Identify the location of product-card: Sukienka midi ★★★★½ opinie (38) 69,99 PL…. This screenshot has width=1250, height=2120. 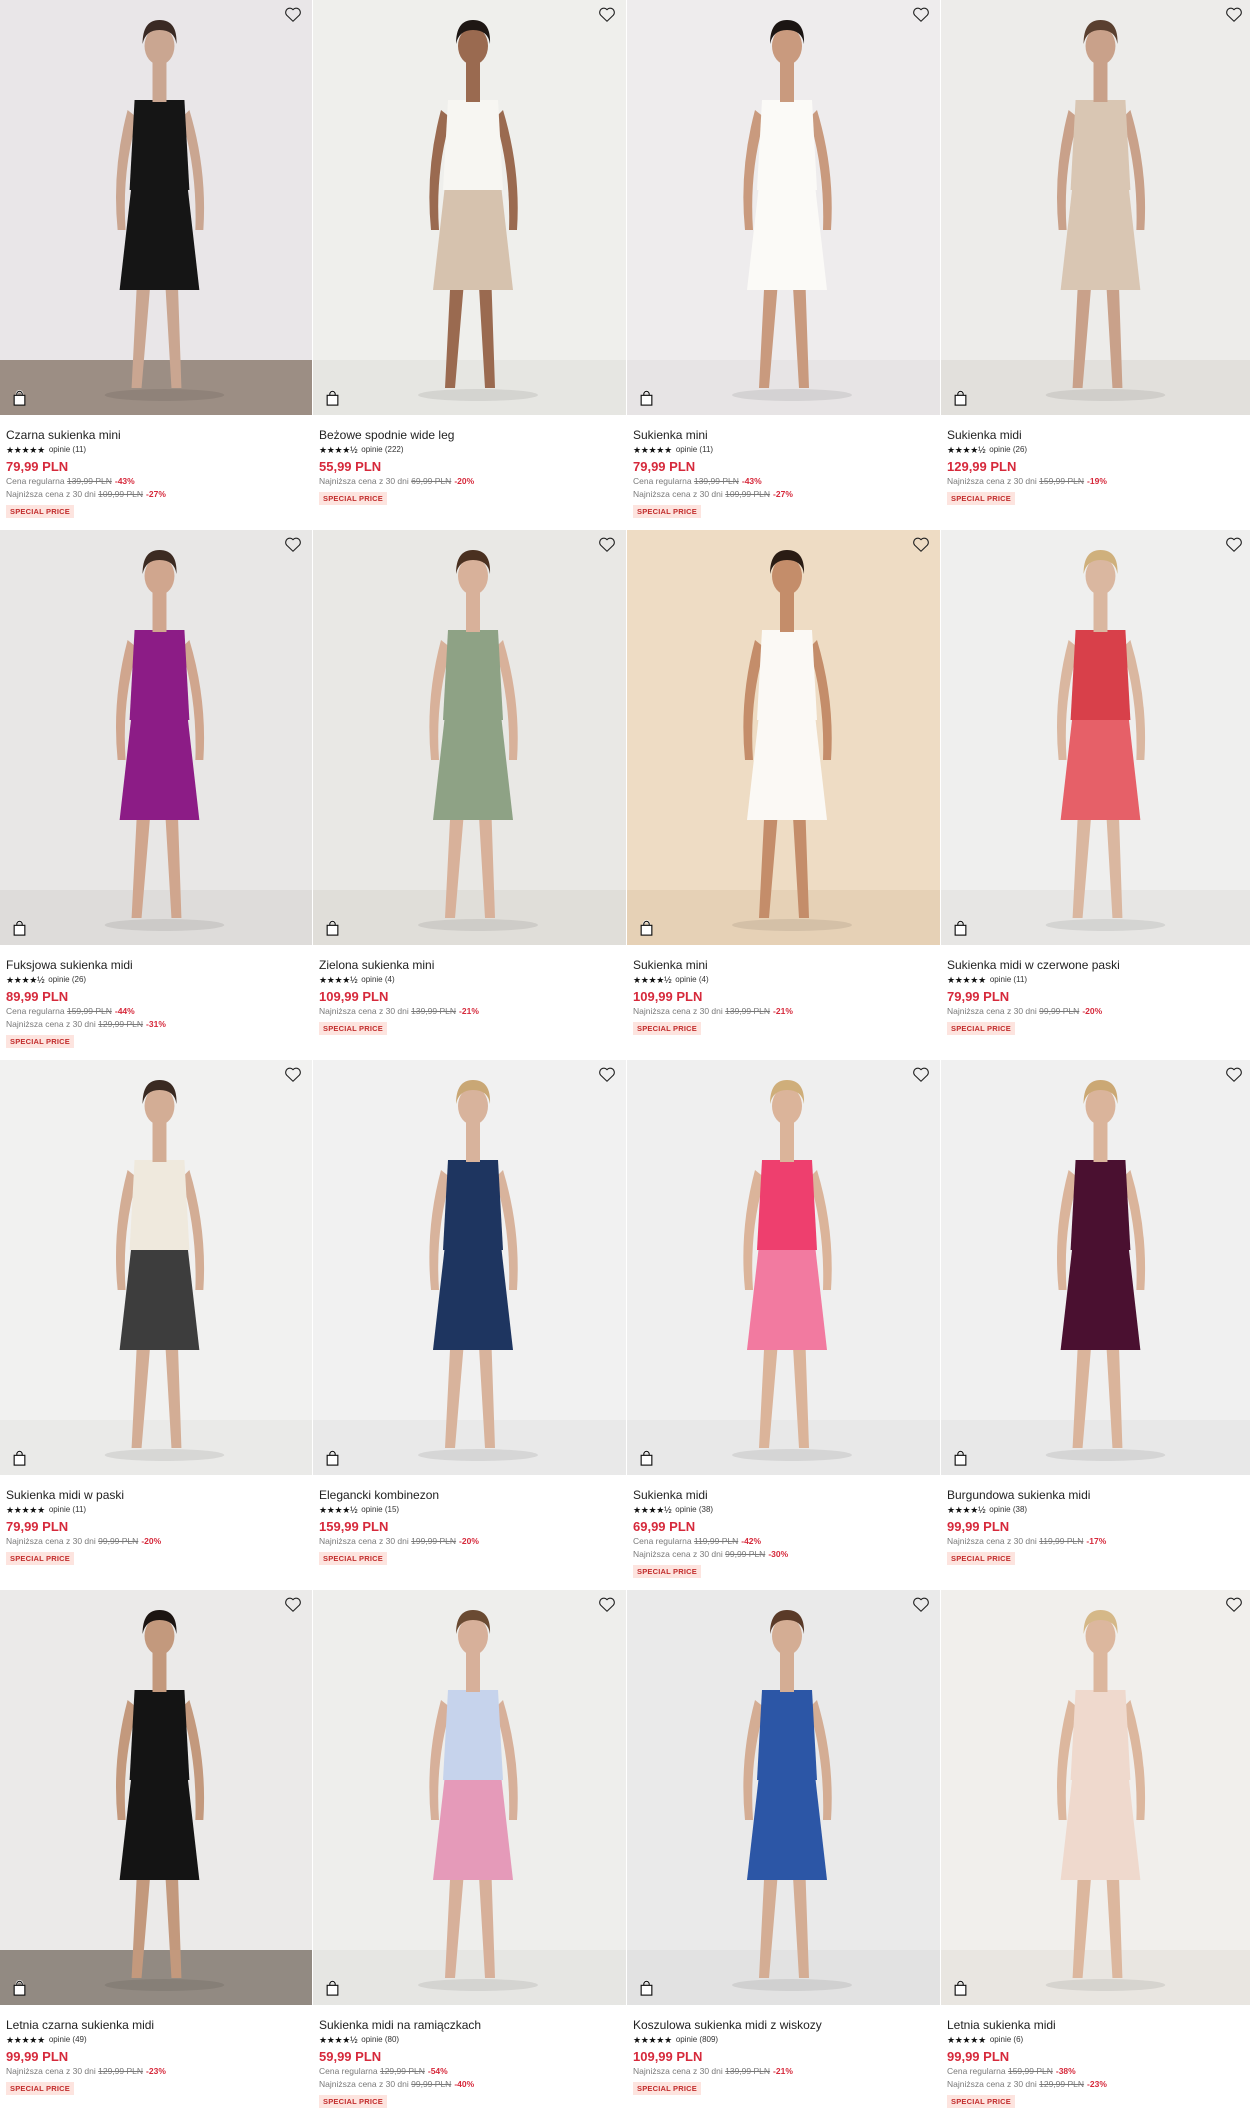
(783, 1325).